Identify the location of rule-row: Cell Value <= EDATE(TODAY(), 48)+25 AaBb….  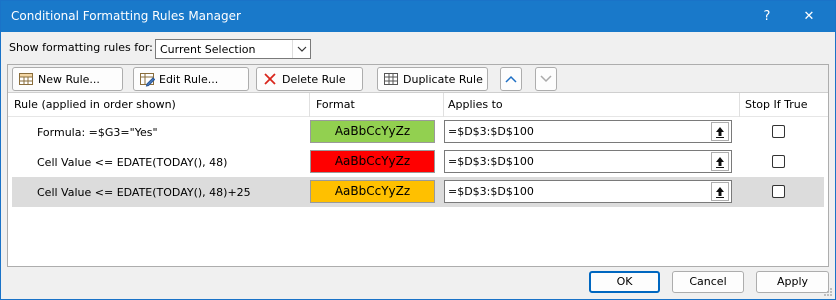
(418, 192).